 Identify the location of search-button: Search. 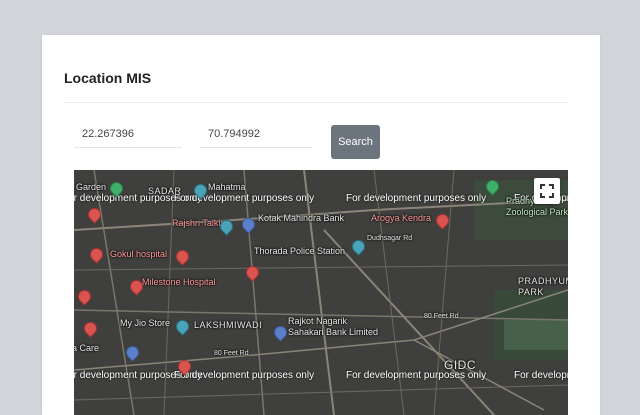
(355, 142).